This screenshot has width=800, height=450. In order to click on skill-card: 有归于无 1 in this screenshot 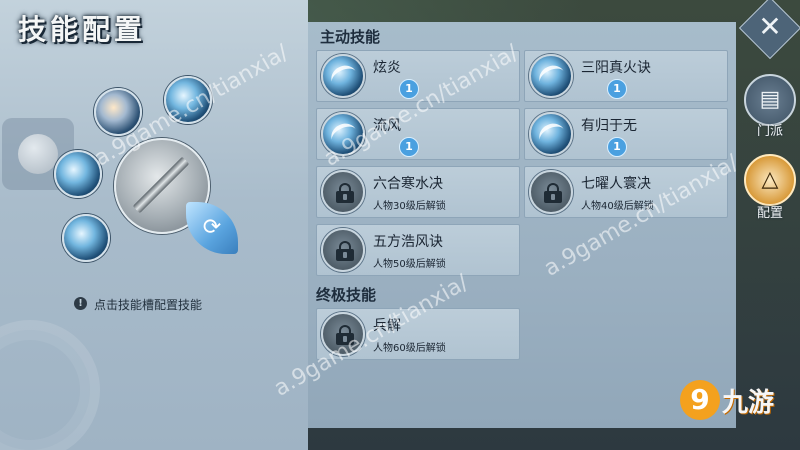, I will do `click(626, 134)`.